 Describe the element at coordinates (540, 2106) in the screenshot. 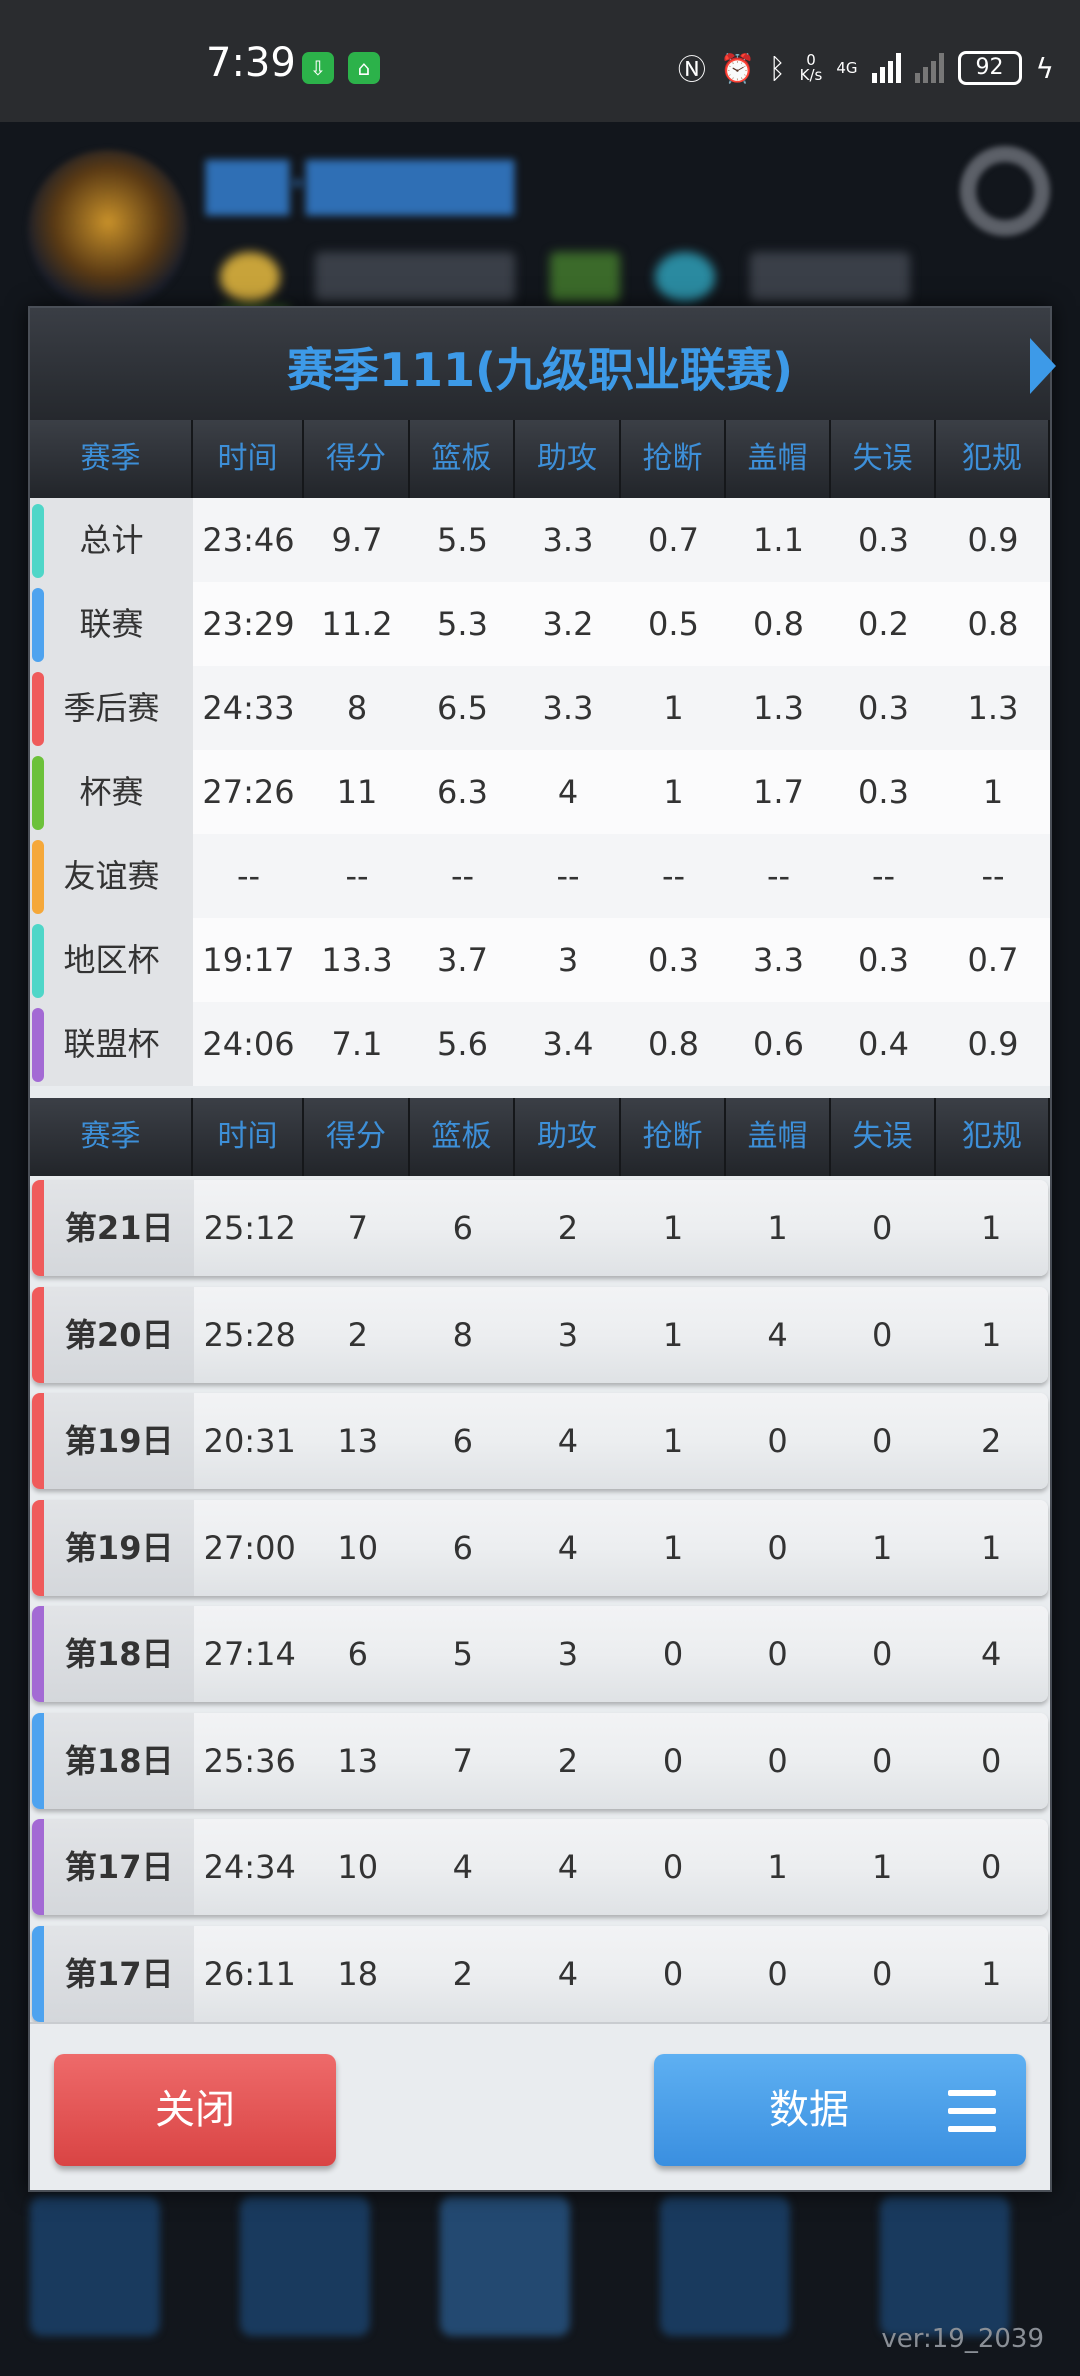

I see `dialog-footer: 关闭 数据` at that location.